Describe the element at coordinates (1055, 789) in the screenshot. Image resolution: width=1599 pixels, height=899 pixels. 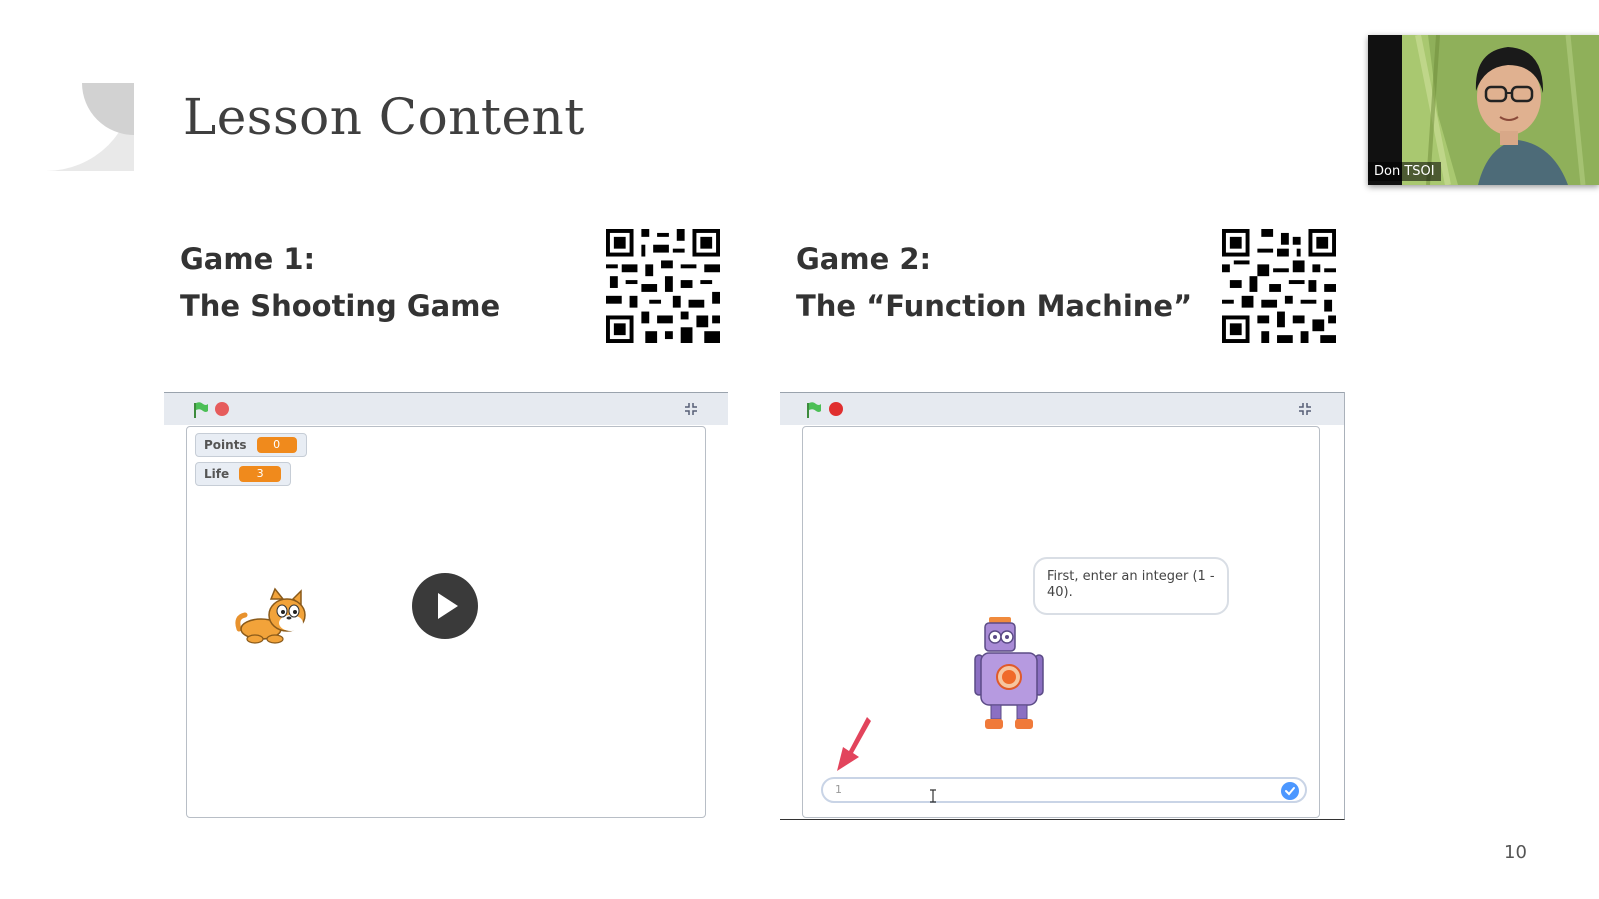
I see `answer-input` at that location.